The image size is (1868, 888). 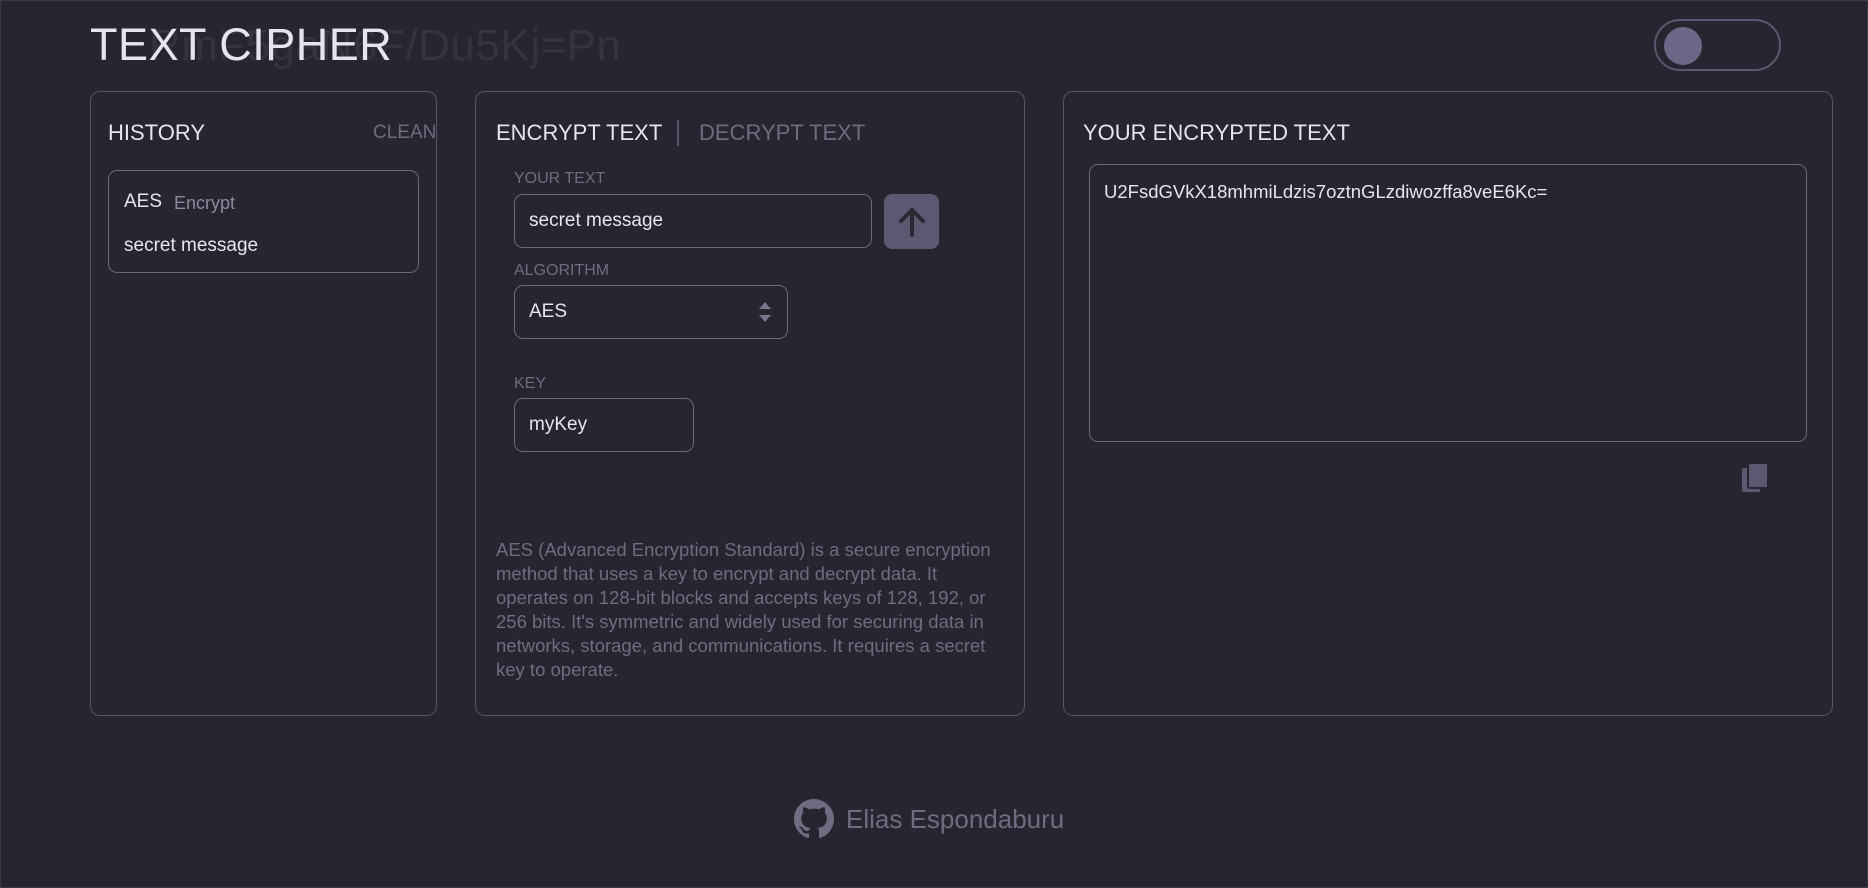 What do you see at coordinates (562, 270) in the screenshot?
I see `algorithm-label: ALGORITHM` at bounding box center [562, 270].